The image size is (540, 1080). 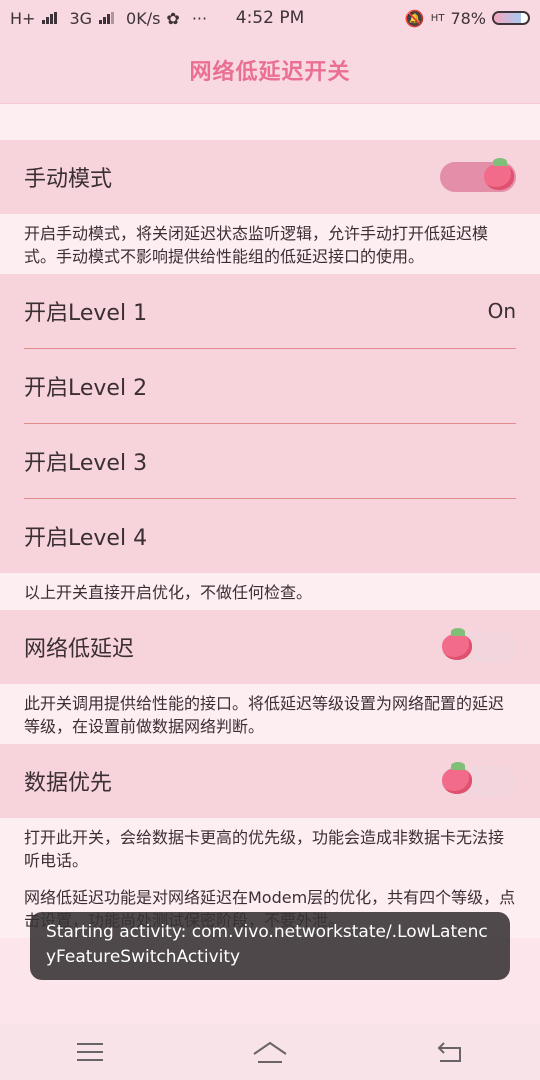 What do you see at coordinates (437, 18) in the screenshot?
I see `hd-indicator: HT` at bounding box center [437, 18].